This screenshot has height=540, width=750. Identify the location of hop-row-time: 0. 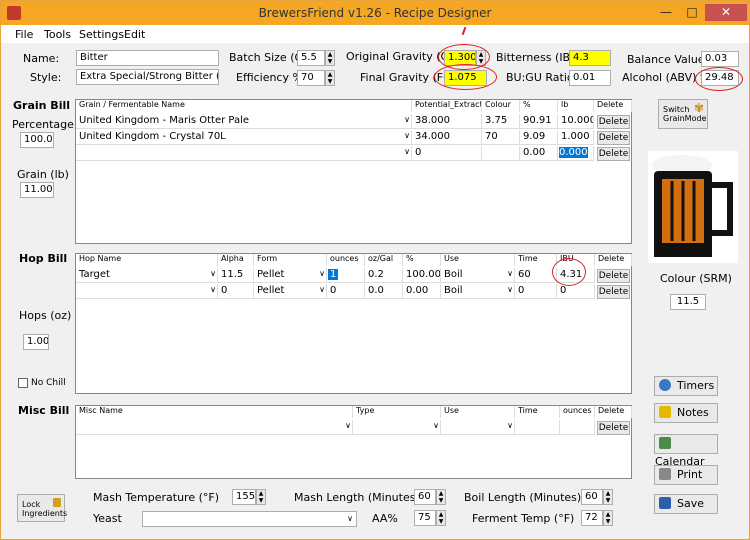
(536, 291).